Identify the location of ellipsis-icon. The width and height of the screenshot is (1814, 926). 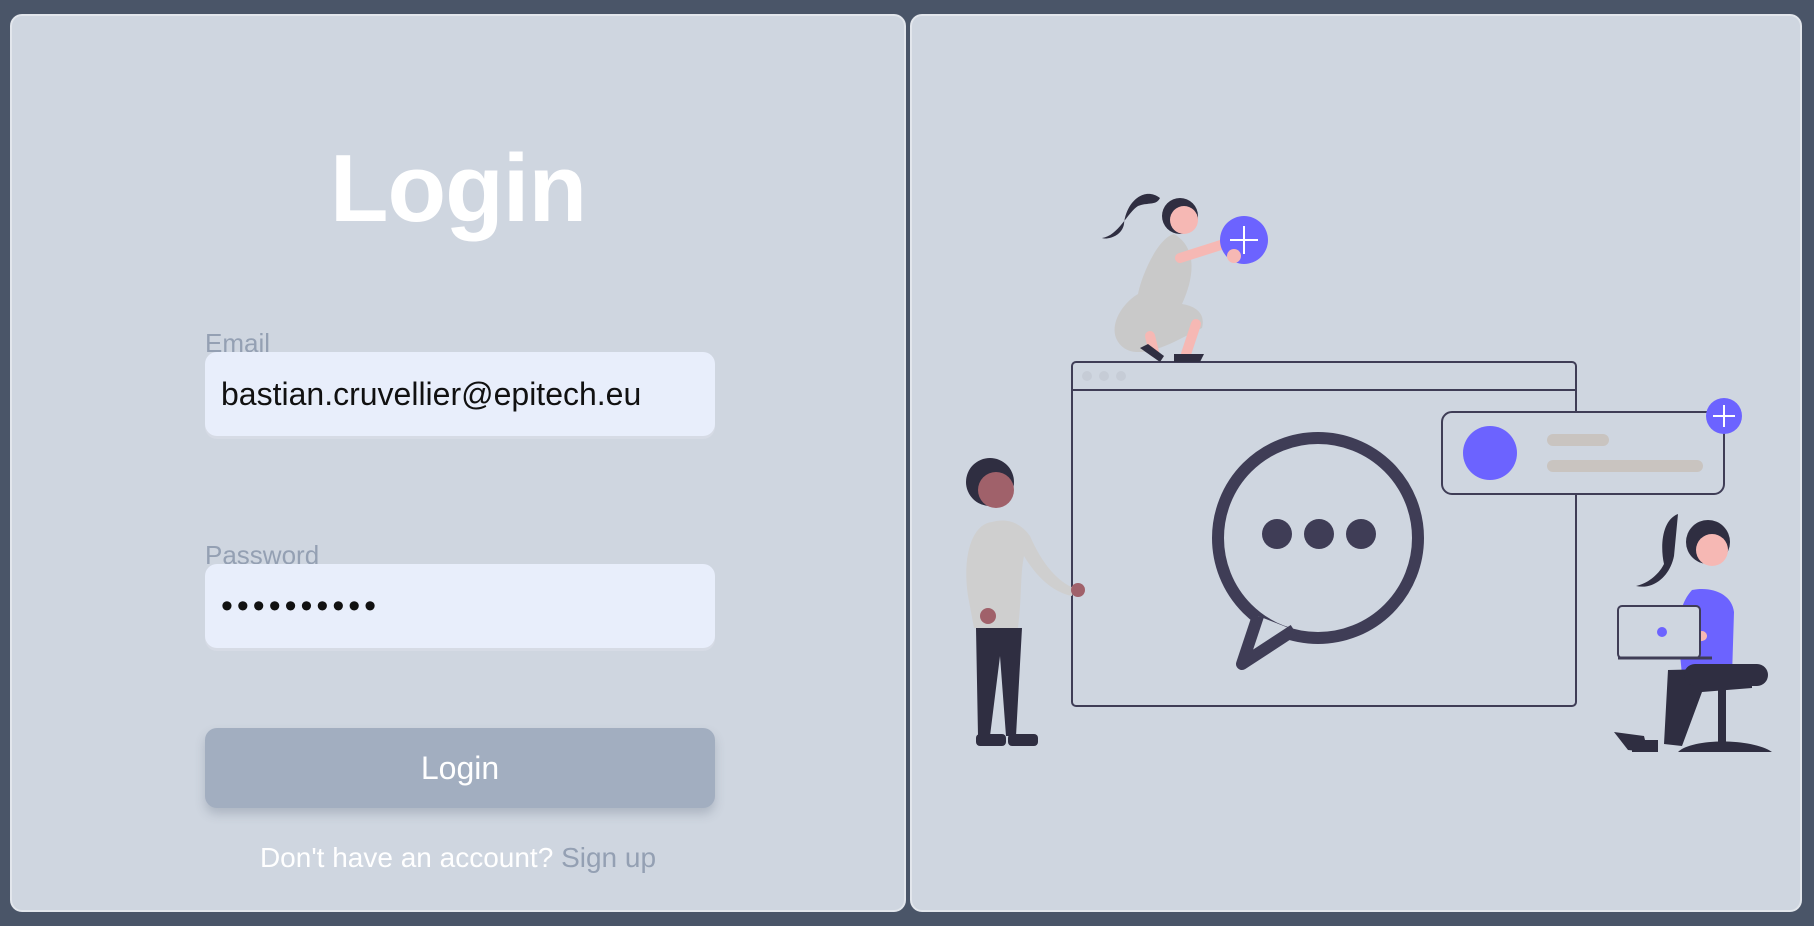
(1319, 534).